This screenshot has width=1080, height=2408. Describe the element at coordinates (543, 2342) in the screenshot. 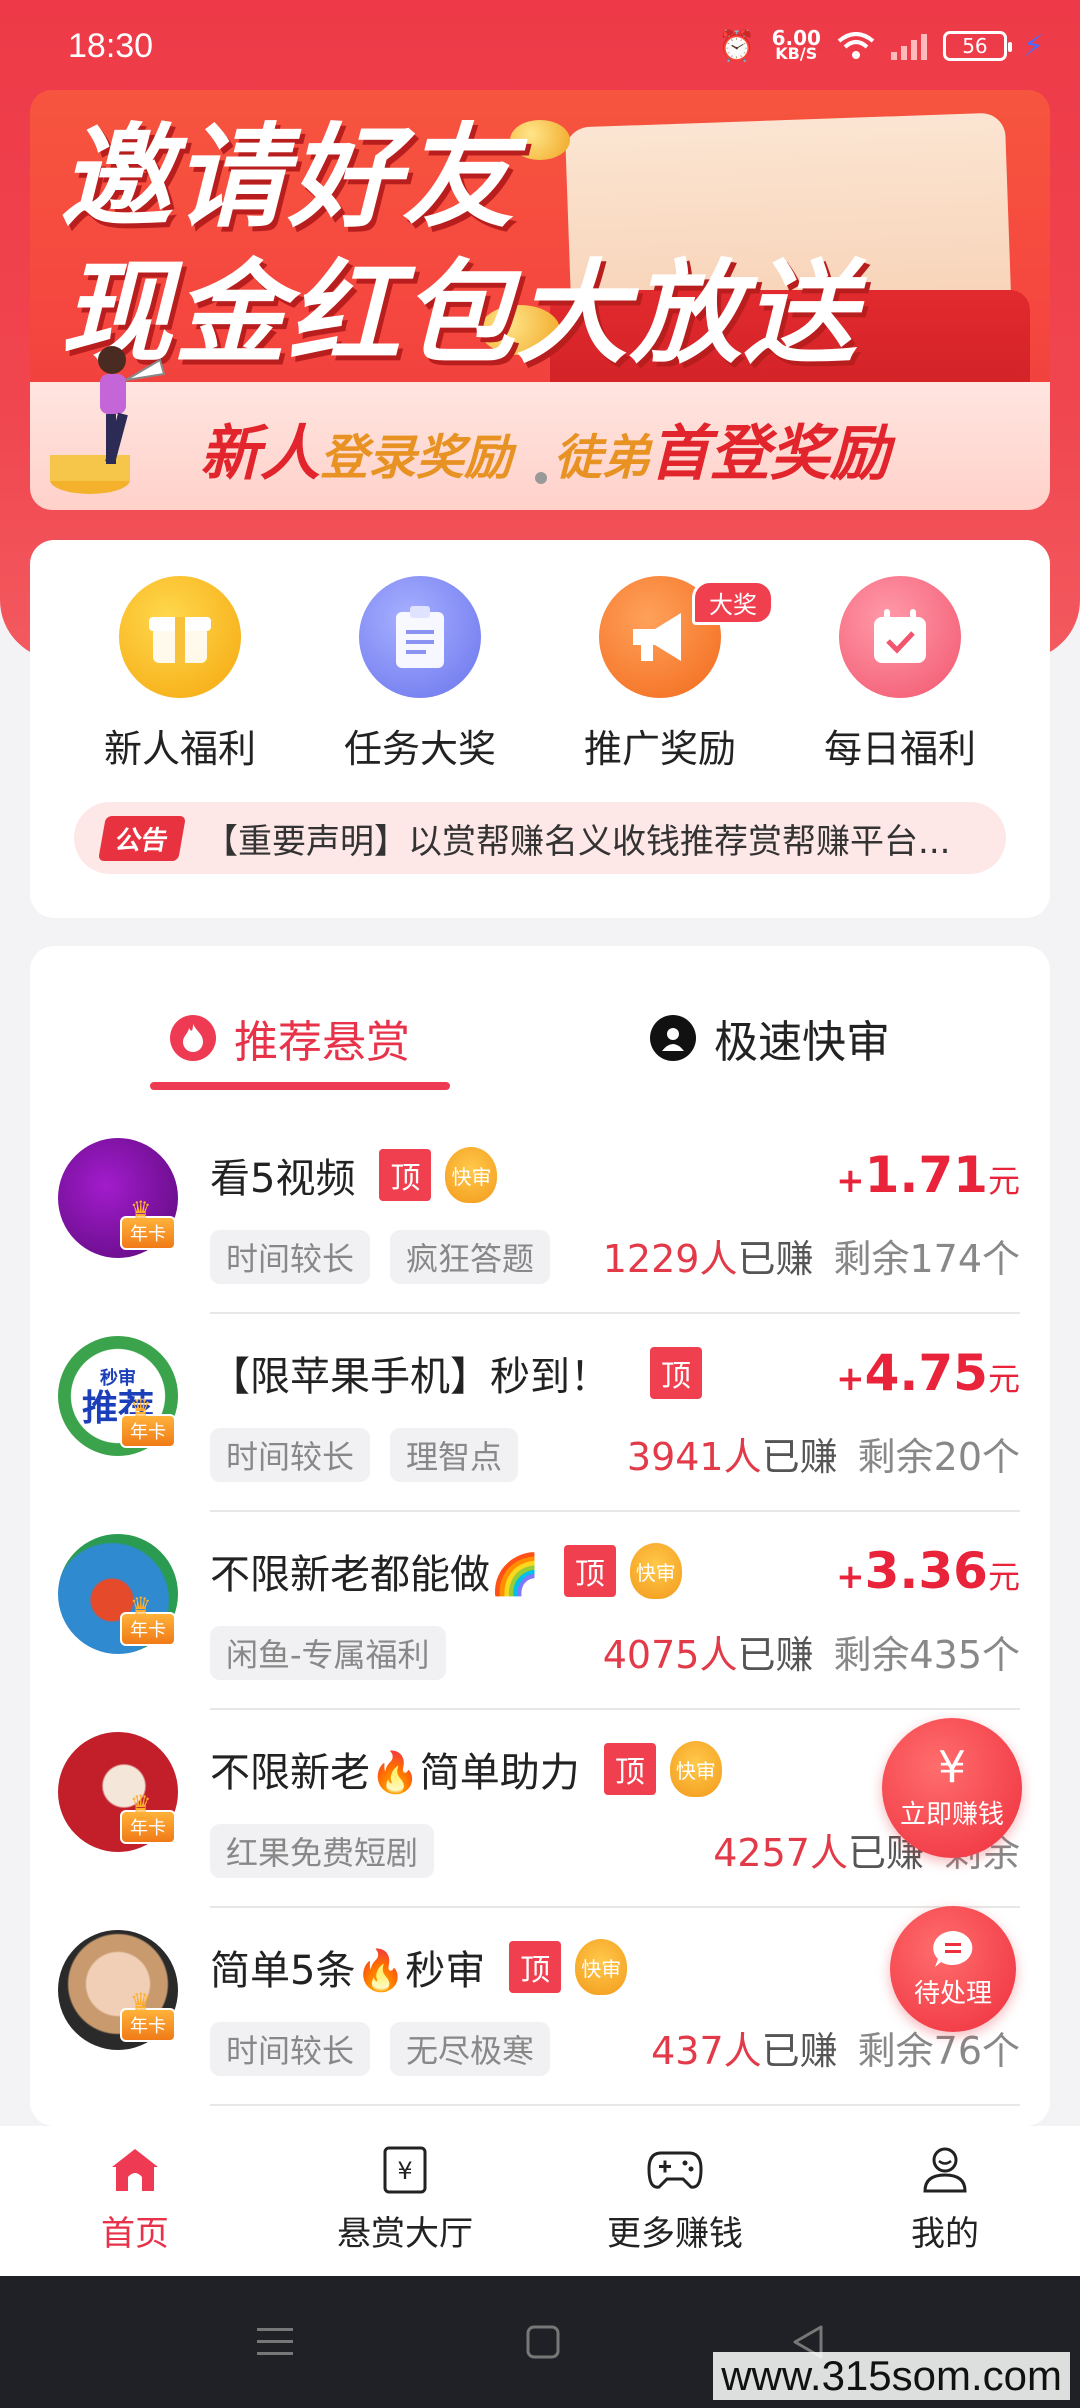

I see `home-square-icon` at that location.